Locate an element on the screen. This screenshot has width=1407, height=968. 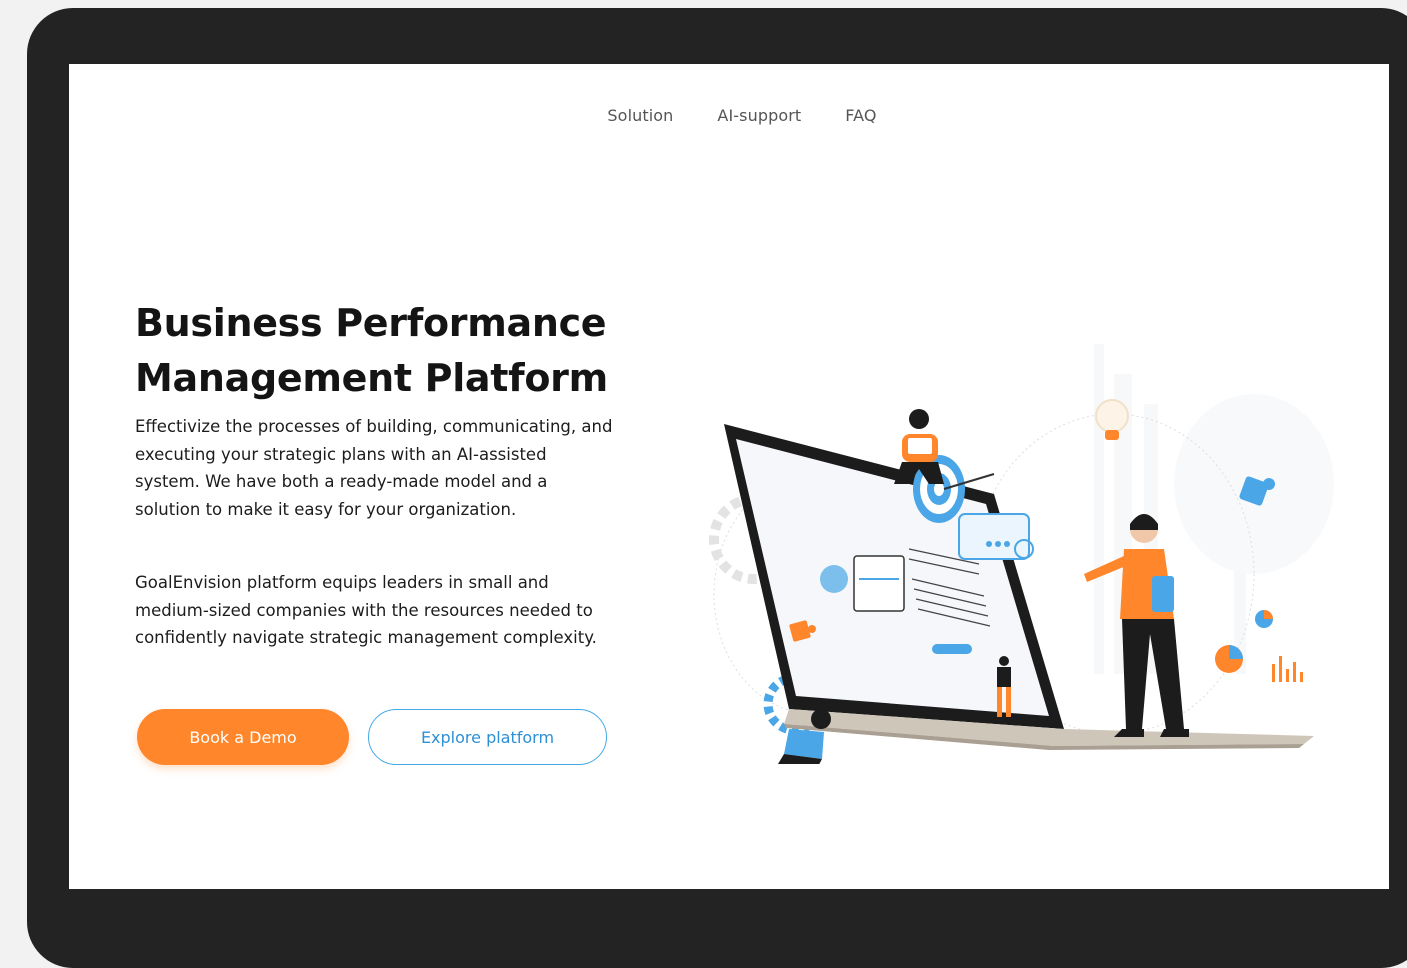
nav-faq: FAQ is located at coordinates (860, 115).